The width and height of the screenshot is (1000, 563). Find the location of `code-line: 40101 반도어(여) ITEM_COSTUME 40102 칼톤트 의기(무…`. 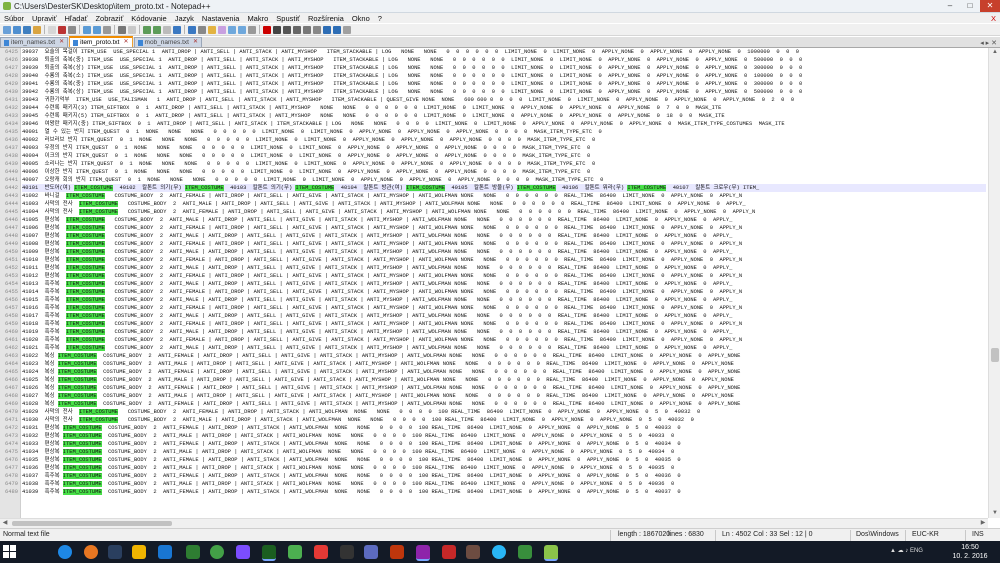

code-line: 40101 반도어(여) ITEM_COSTUME 40102 칼톤트 의기(무… is located at coordinates (504, 188).